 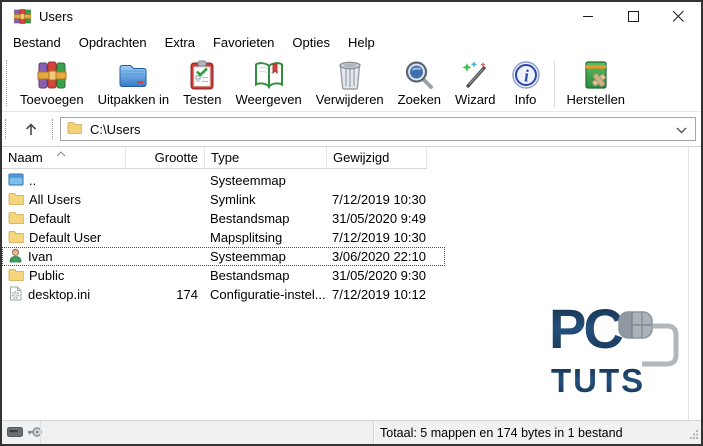 I want to click on toolbar-gripper, so click(x=8, y=83).